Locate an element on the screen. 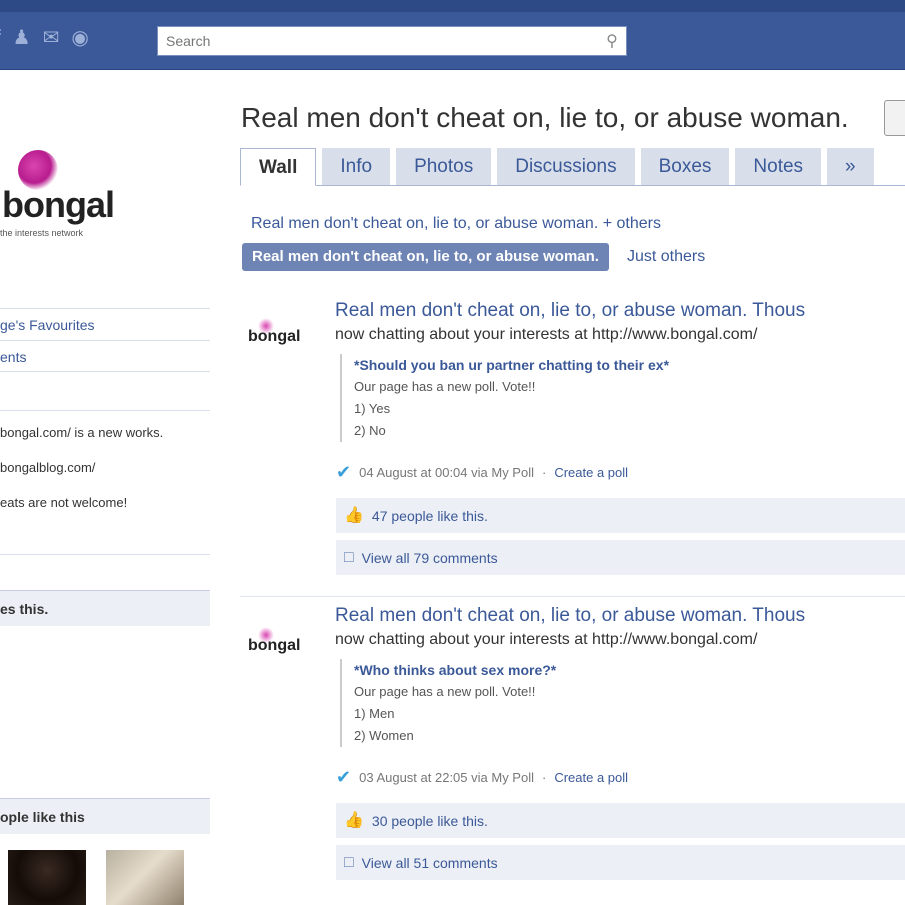  messages-icon: ✉ is located at coordinates (51, 38).